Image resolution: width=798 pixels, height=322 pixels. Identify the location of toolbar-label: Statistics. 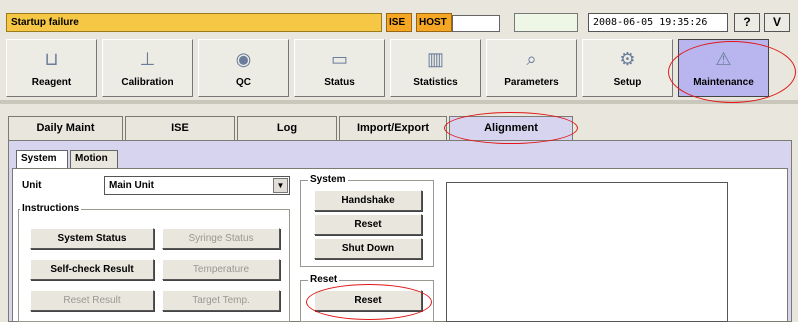
(435, 82).